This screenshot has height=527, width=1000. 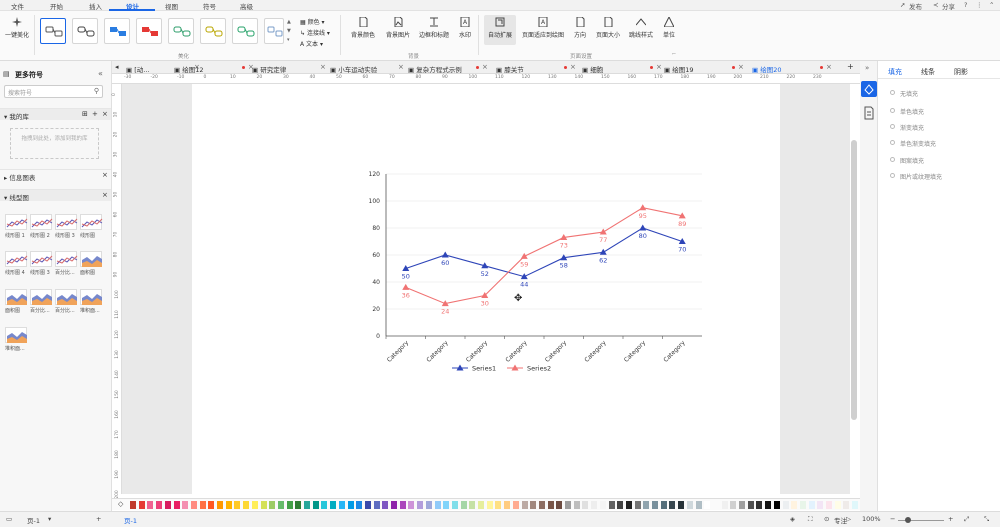 What do you see at coordinates (98, 519) in the screenshot?
I see `add-page-icon: +` at bounding box center [98, 519].